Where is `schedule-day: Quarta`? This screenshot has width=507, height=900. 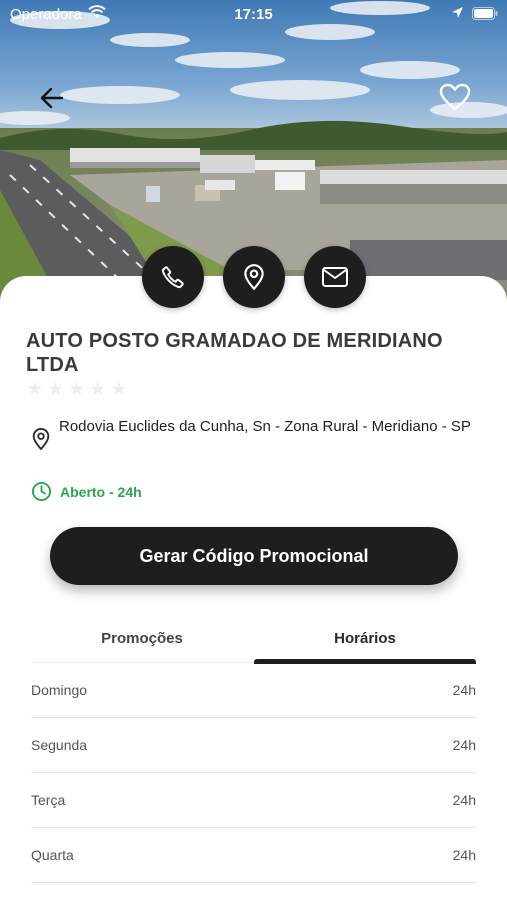
schedule-day: Quarta is located at coordinates (52, 855).